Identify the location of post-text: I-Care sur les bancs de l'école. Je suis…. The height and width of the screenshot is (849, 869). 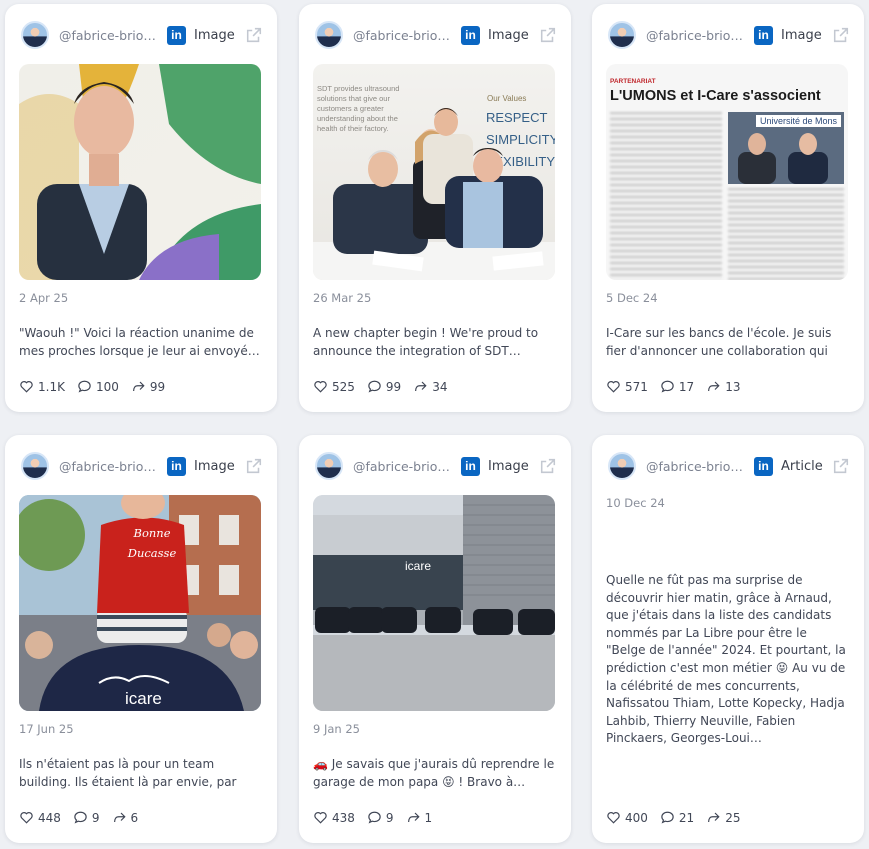
(728, 342).